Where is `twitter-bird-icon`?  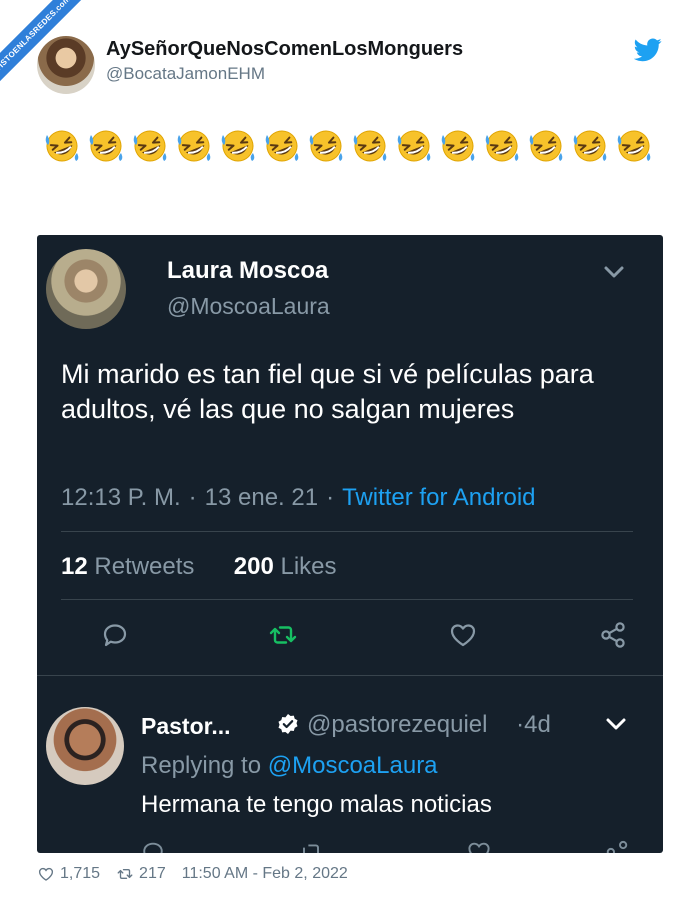
twitter-bird-icon is located at coordinates (648, 50).